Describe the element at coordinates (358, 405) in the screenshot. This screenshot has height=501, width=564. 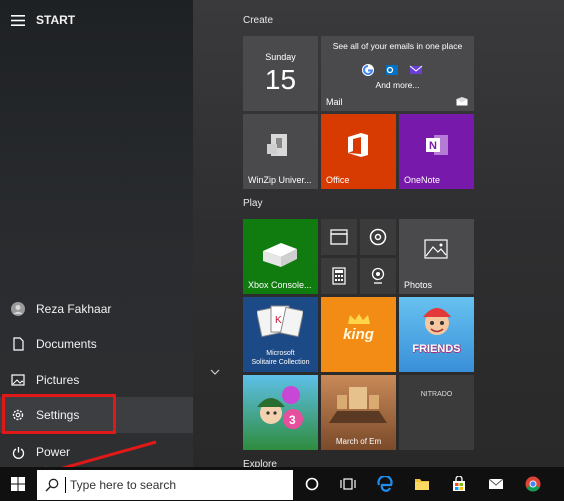
I see `castle-army-icon` at that location.